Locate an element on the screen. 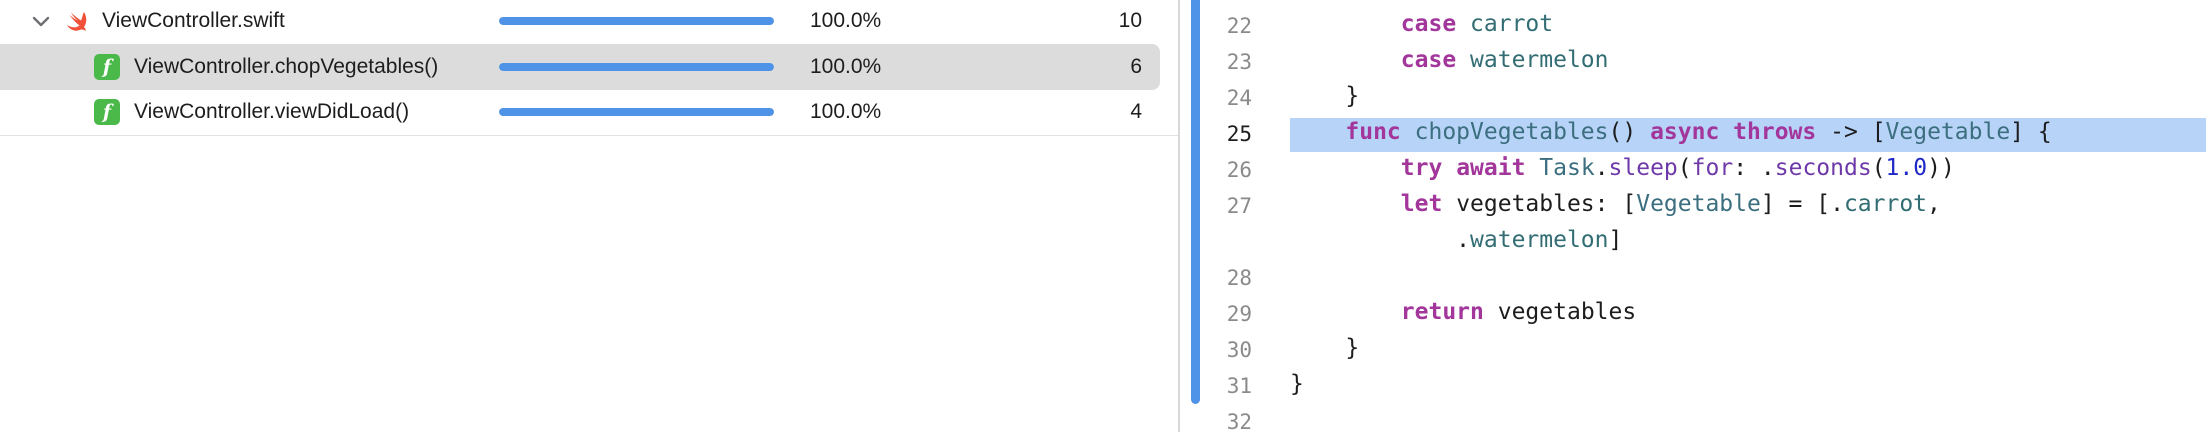 The height and width of the screenshot is (432, 2206). code-token: return is located at coordinates (1442, 312).